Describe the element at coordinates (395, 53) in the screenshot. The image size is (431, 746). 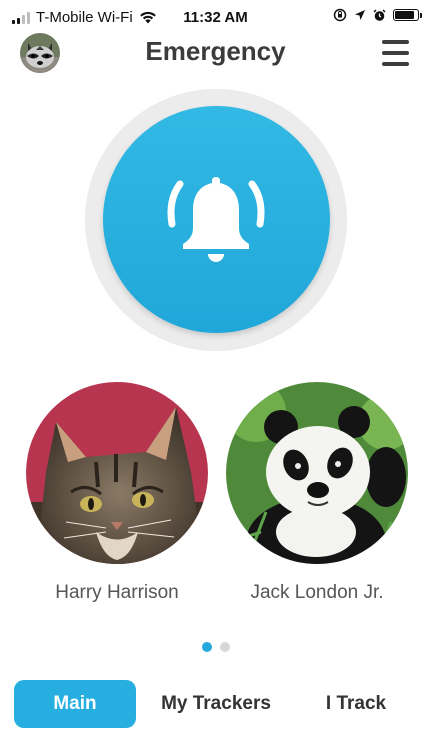
I see `hamburger-menu-icon` at that location.